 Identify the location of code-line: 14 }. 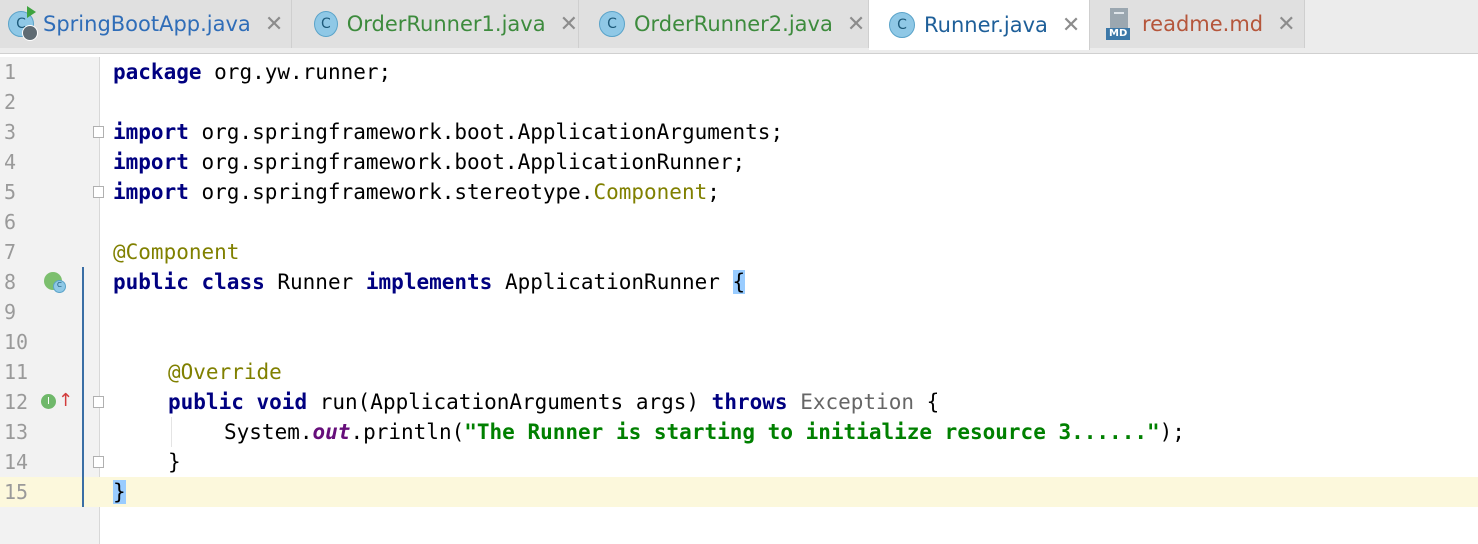
(739, 462).